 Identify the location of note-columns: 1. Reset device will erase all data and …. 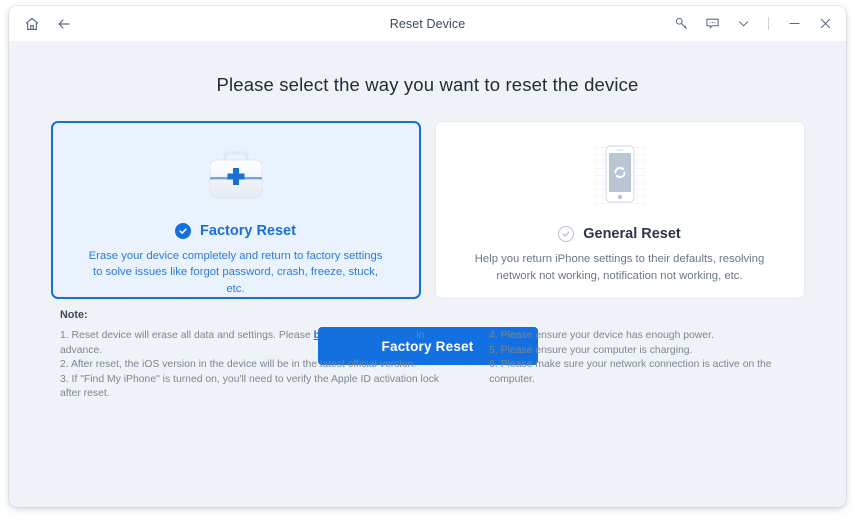
(438, 365).